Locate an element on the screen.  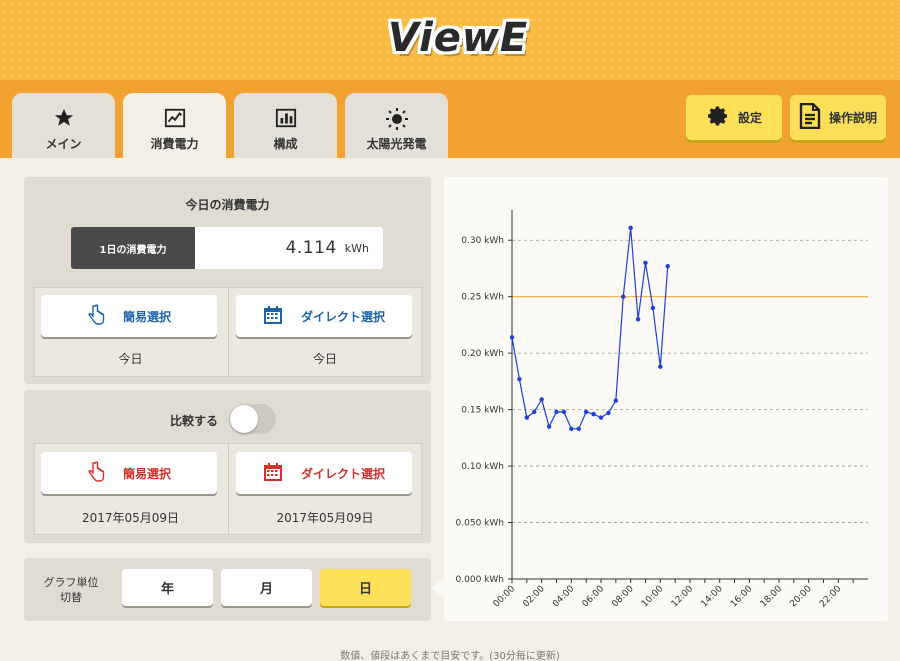
y-tick-label: 0.25 kWh is located at coordinates (482, 298).